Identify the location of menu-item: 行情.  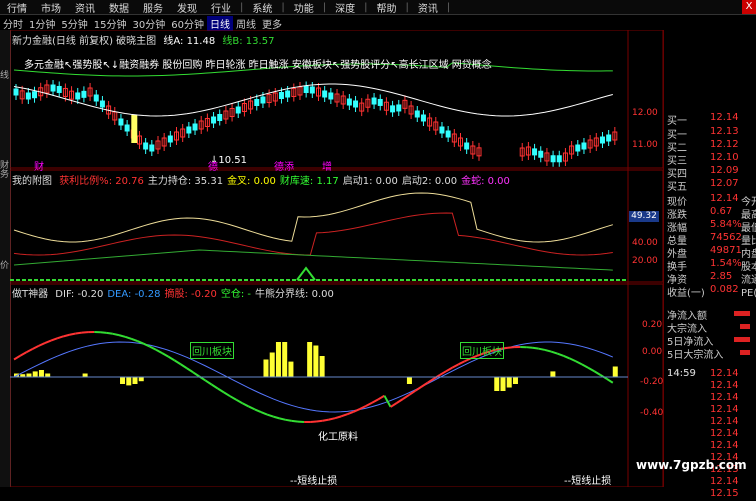
(17, 7).